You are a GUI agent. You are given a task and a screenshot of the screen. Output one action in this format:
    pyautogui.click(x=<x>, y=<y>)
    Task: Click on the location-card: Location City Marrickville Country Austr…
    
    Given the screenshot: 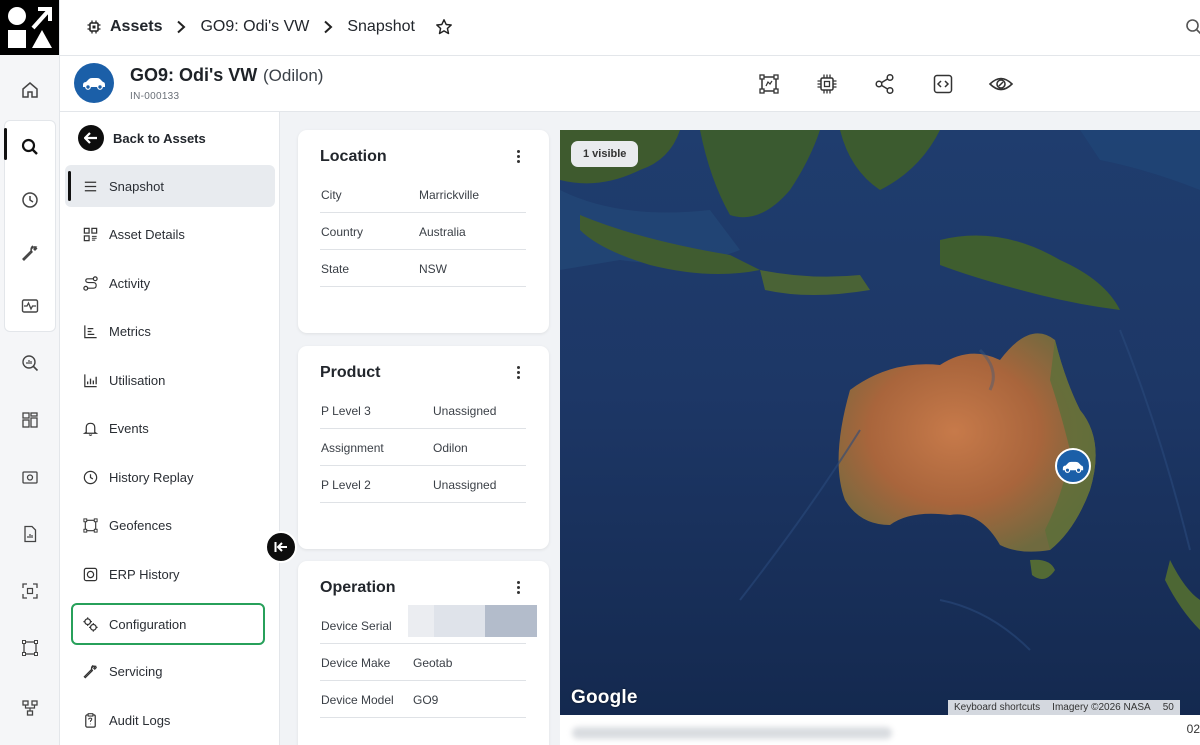 What is the action you would take?
    pyautogui.click(x=423, y=231)
    